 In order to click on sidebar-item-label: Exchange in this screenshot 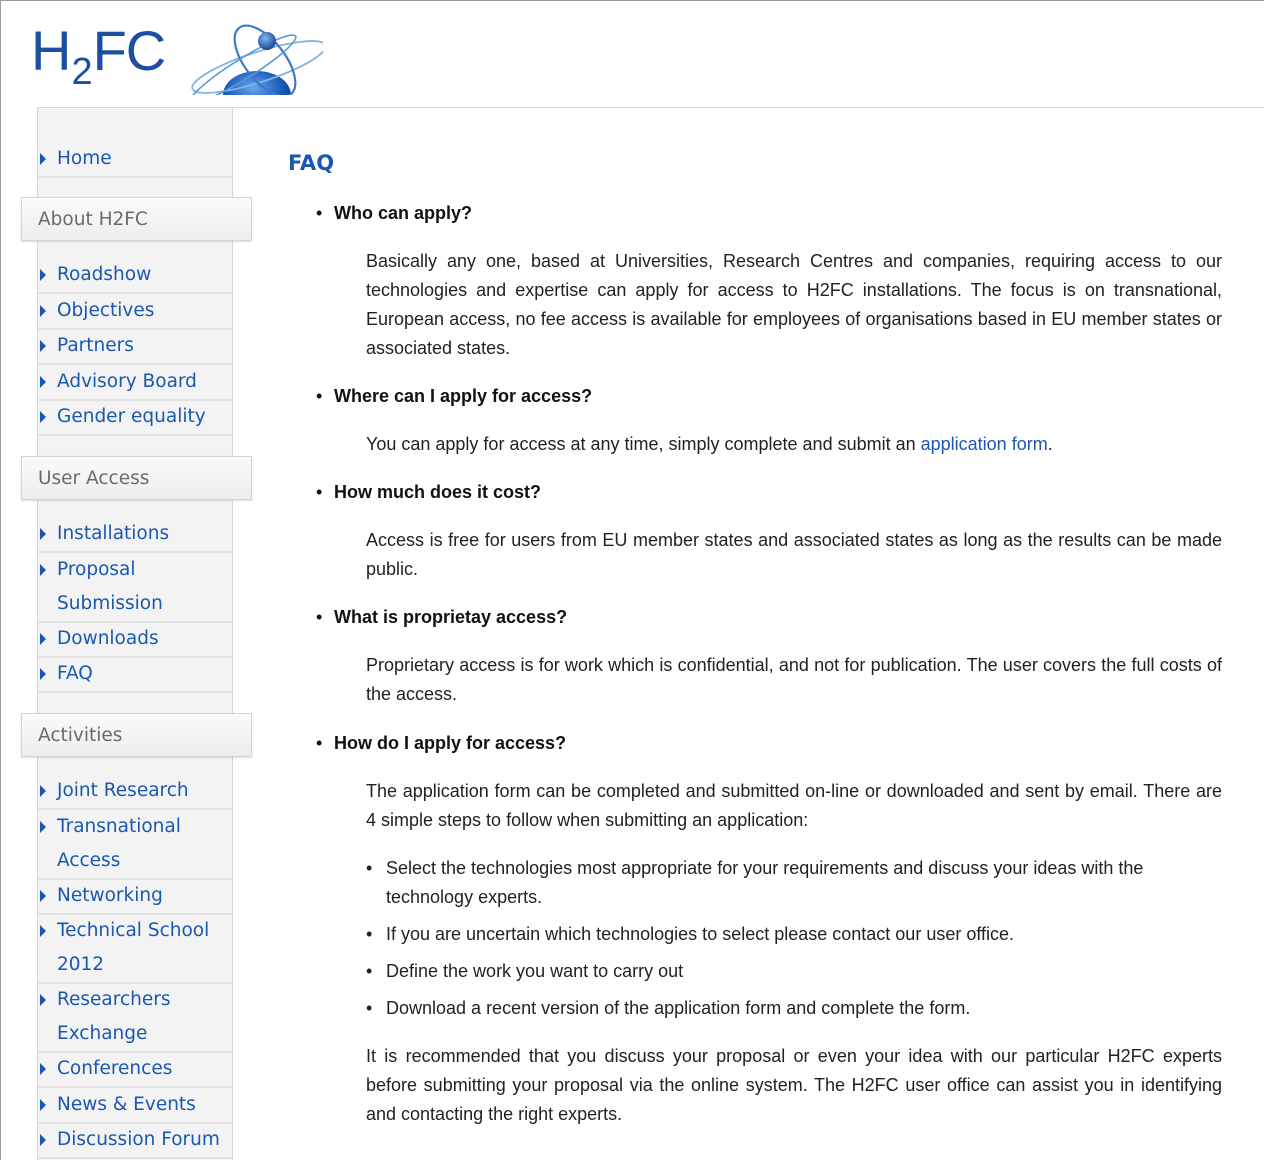, I will do `click(102, 1033)`.